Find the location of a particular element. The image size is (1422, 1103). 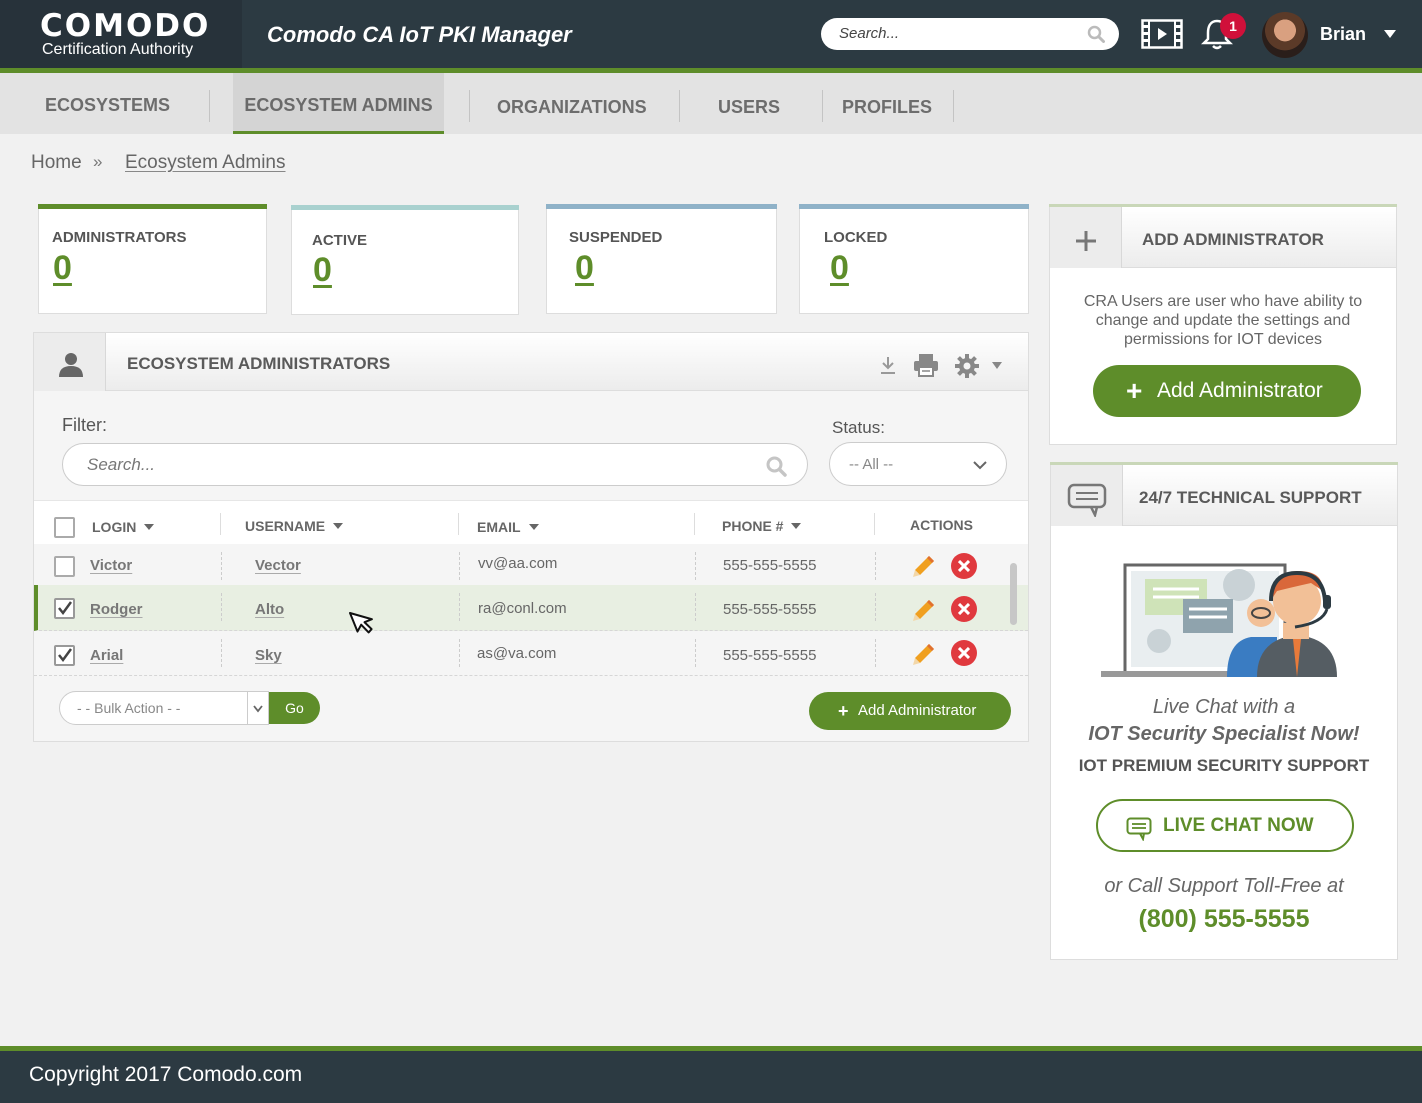

user-name: Brian is located at coordinates (1343, 34).